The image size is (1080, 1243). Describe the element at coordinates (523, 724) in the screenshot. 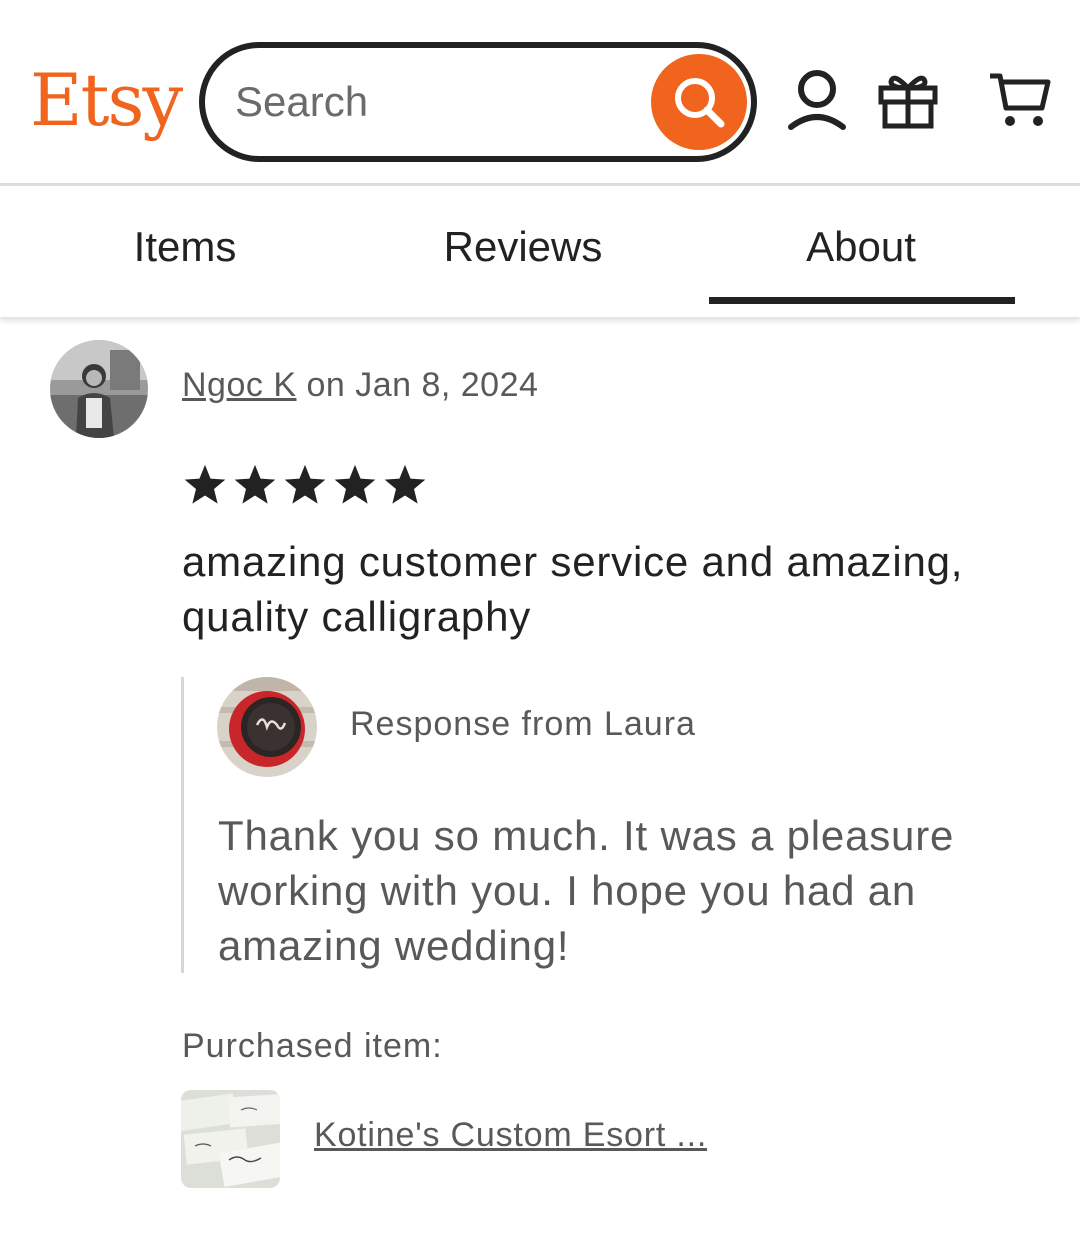

I see `response-label: Response from Laura` at that location.